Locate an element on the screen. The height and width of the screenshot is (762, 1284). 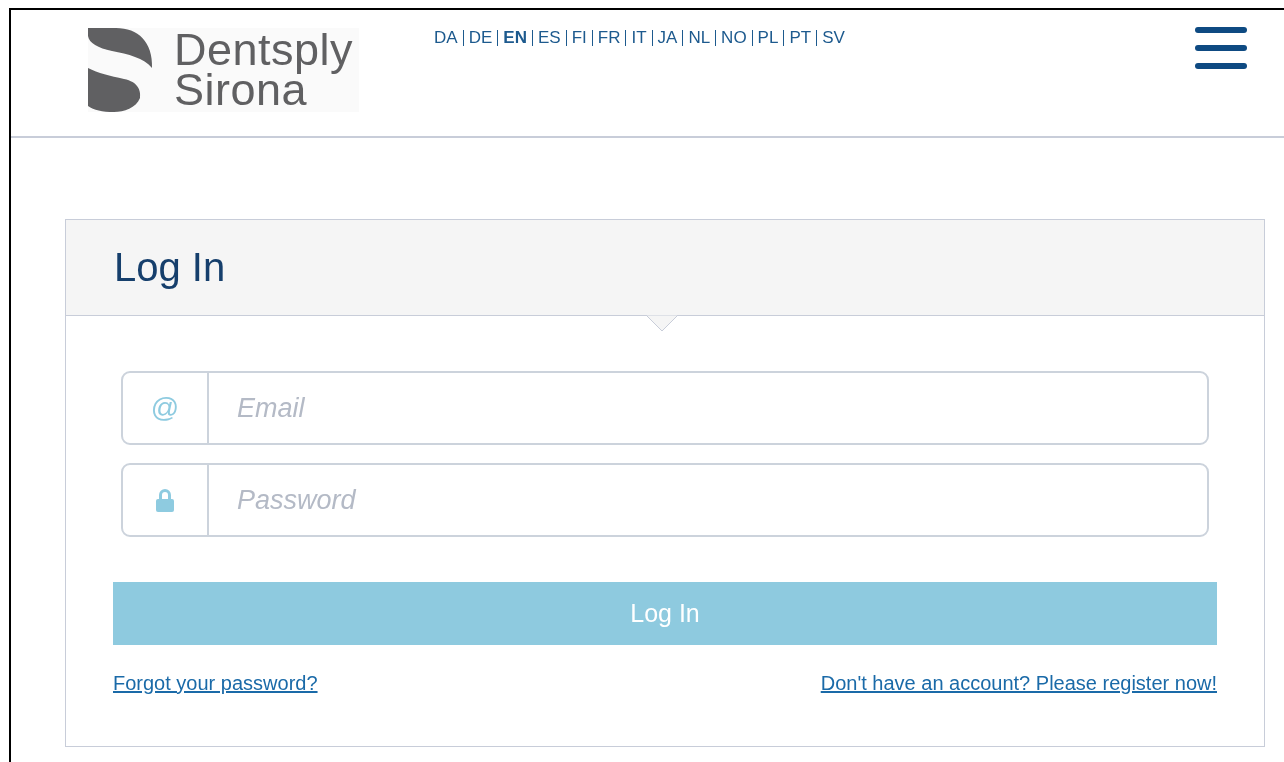
lock-icon is located at coordinates (165, 500).